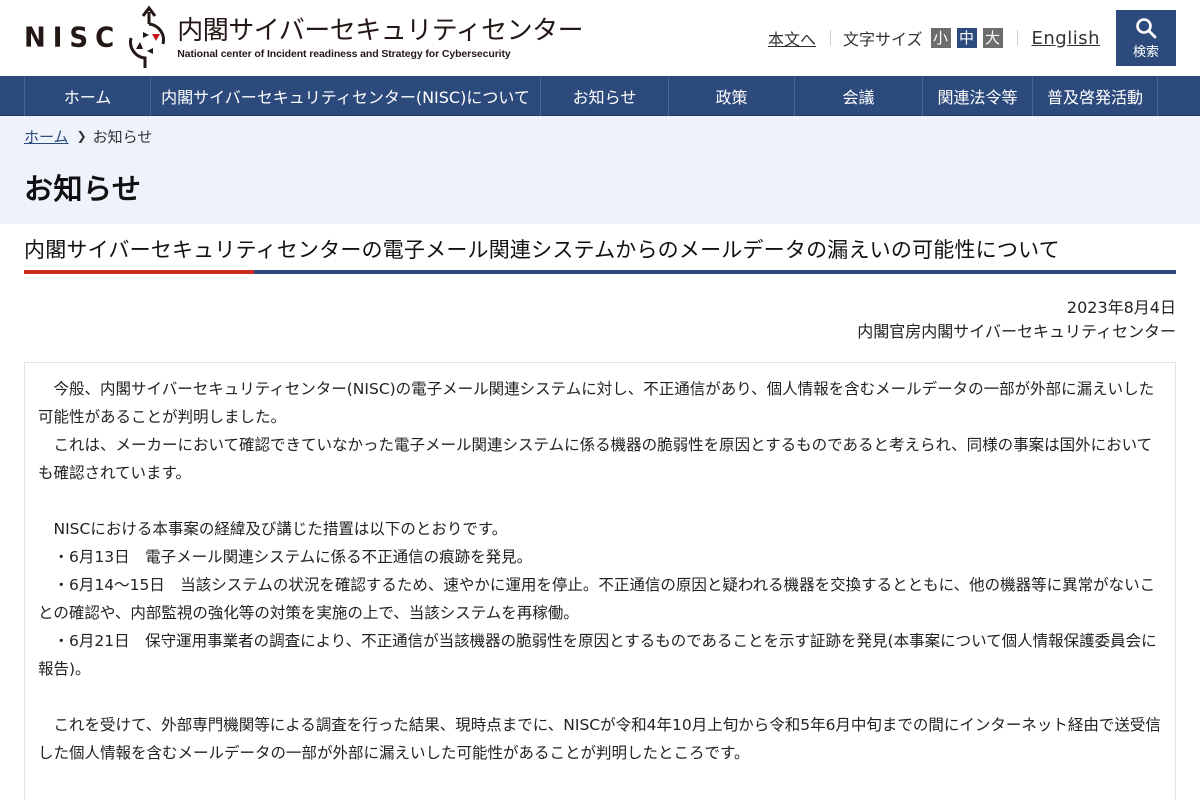 The image size is (1200, 800). What do you see at coordinates (977, 95) in the screenshot?
I see `nav-item-laws: 関連法令等` at bounding box center [977, 95].